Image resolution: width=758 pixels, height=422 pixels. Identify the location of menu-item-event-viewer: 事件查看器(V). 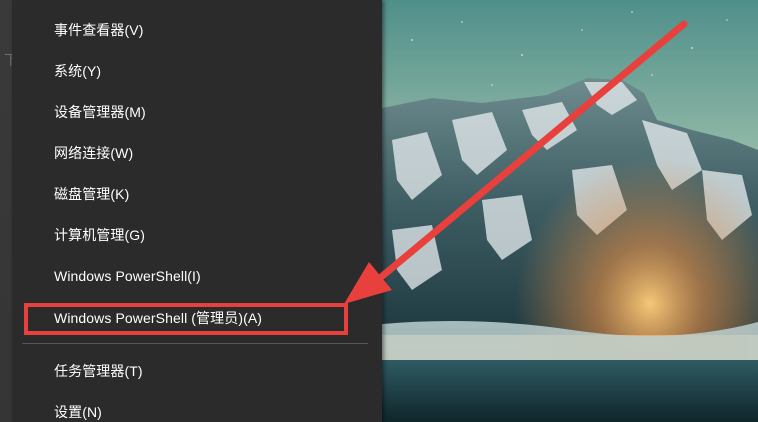
(197, 30).